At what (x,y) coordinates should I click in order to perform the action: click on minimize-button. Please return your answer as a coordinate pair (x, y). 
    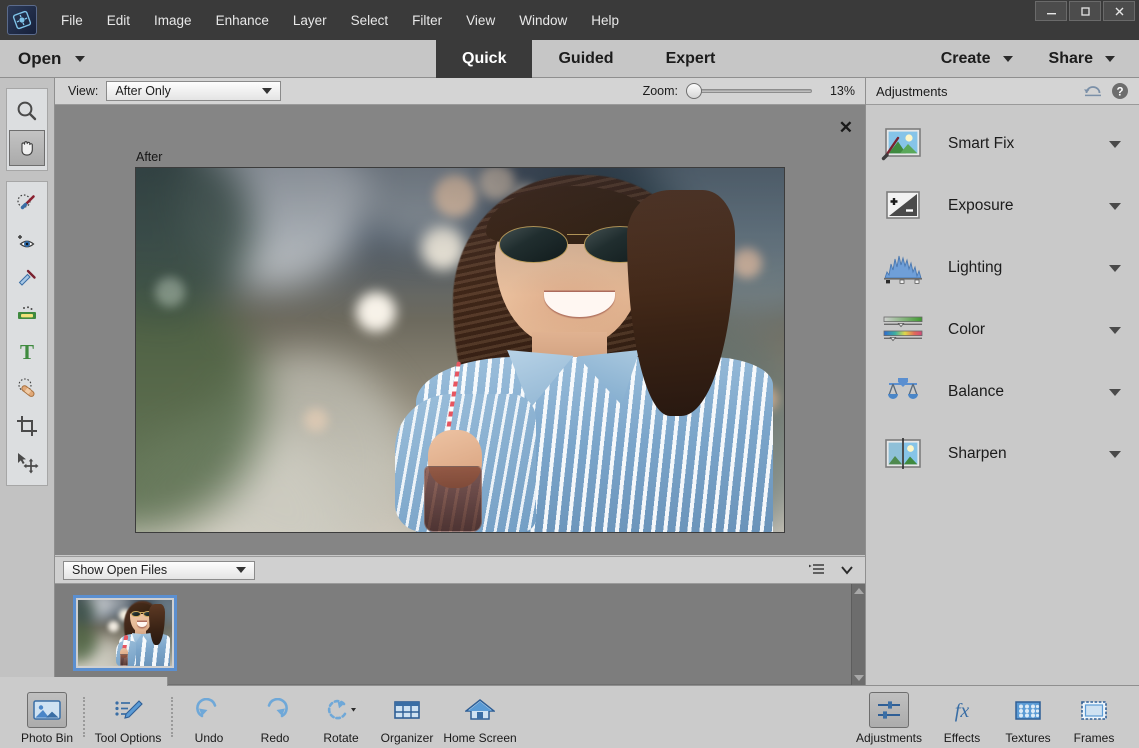
    Looking at the image, I should click on (1051, 11).